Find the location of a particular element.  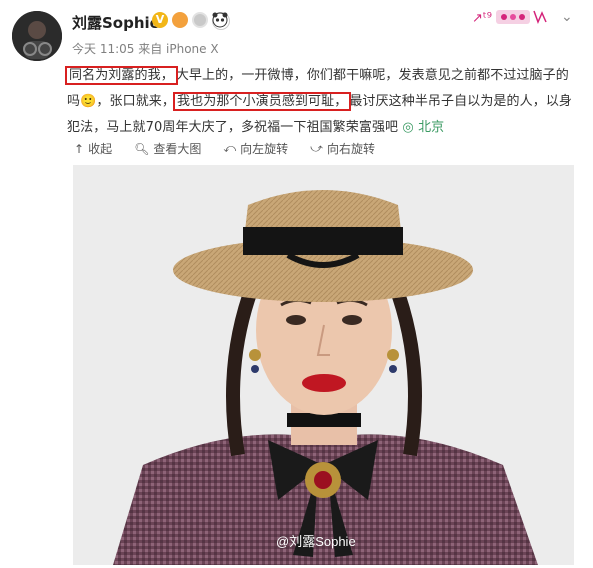

username: 刘露Sophie is located at coordinates (116, 22).